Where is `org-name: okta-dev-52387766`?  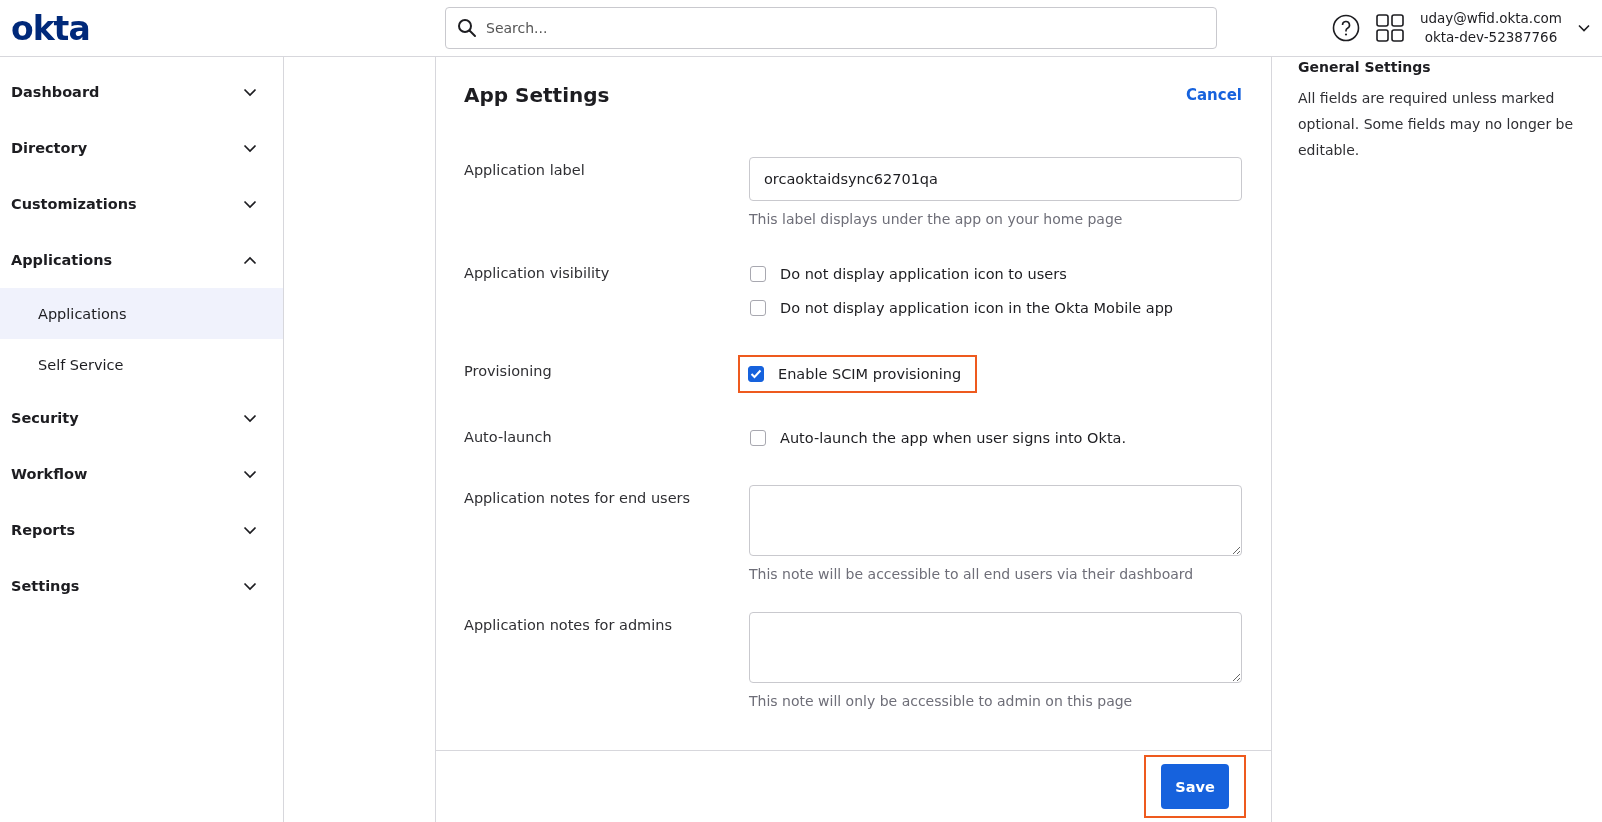
org-name: okta-dev-52387766 is located at coordinates (1491, 37).